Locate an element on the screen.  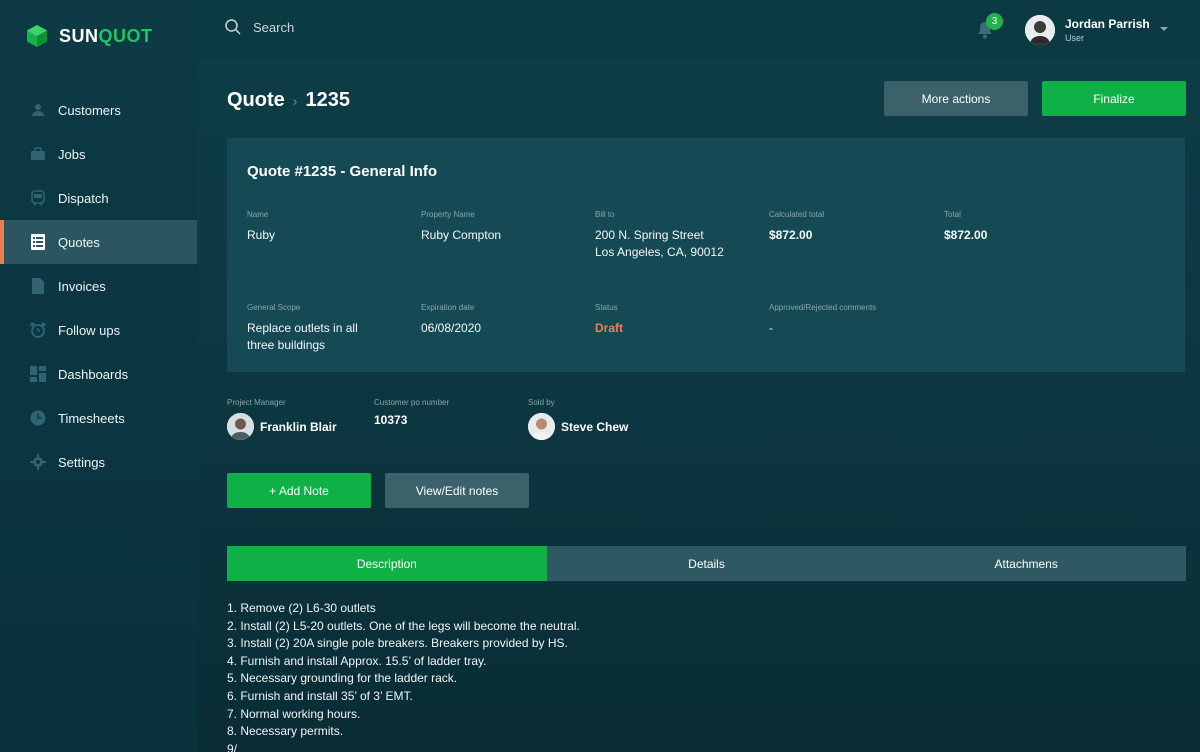
user-menu: Jordan Parrish User is located at coordinates (1087, 30).